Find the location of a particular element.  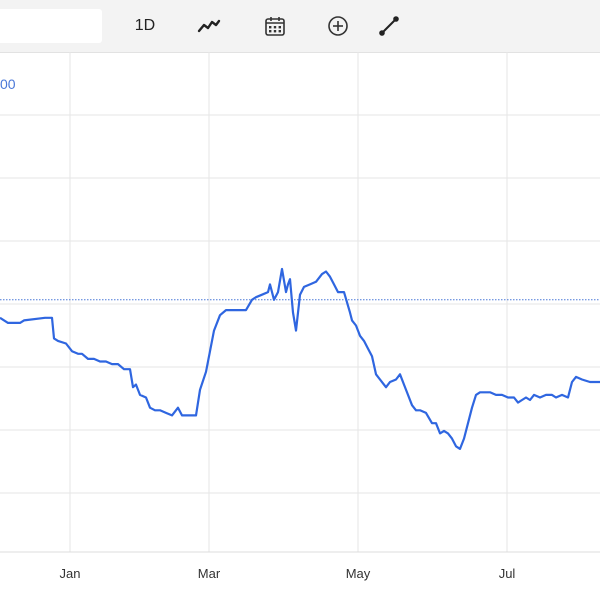

chart-type-button is located at coordinates (209, 26).